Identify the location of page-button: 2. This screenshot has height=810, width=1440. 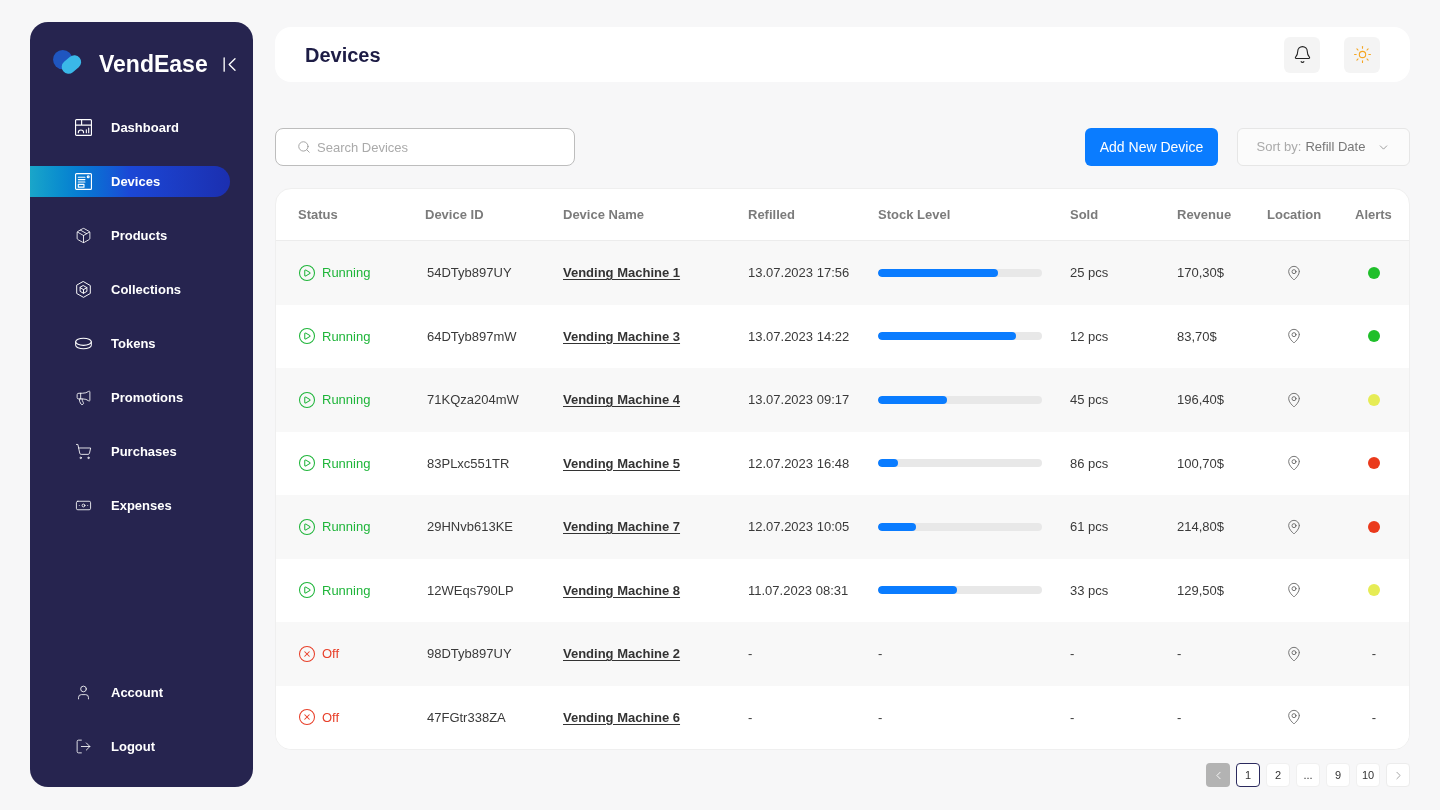
(1278, 775).